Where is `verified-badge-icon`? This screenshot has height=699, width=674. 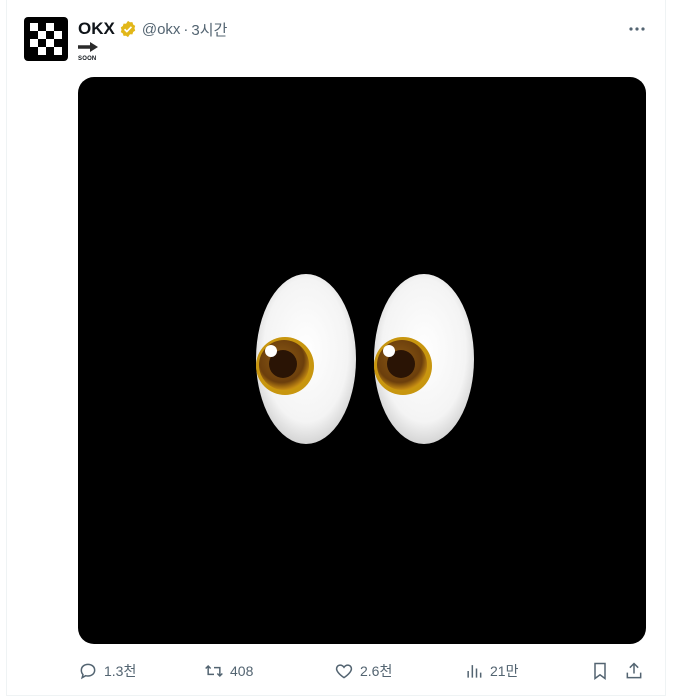 verified-badge-icon is located at coordinates (128, 29).